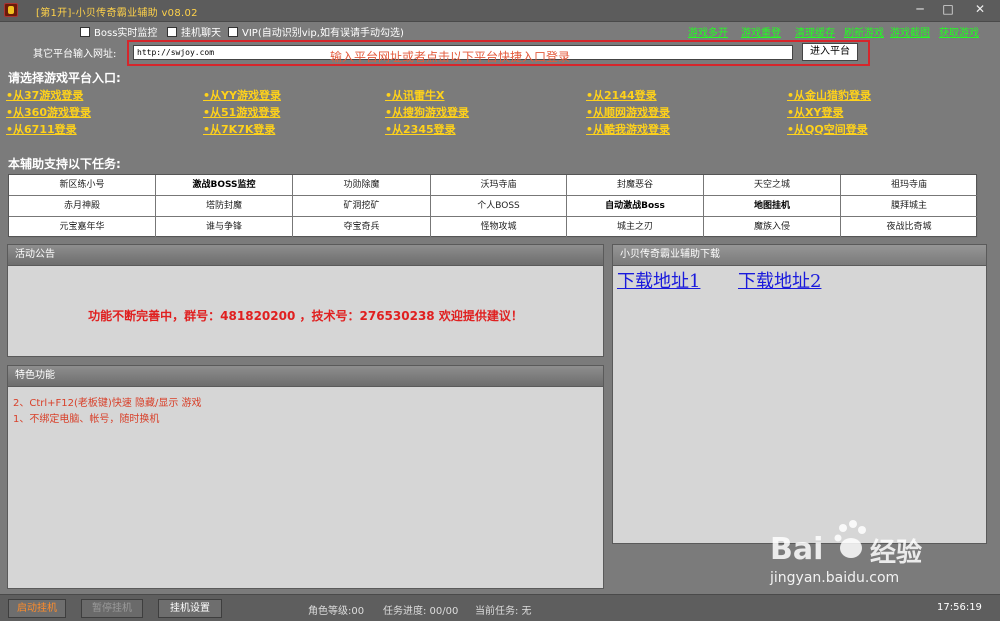 The height and width of the screenshot is (621, 1000). What do you see at coordinates (201, 33) in the screenshot?
I see `option-label: 挂机聊天` at bounding box center [201, 33].